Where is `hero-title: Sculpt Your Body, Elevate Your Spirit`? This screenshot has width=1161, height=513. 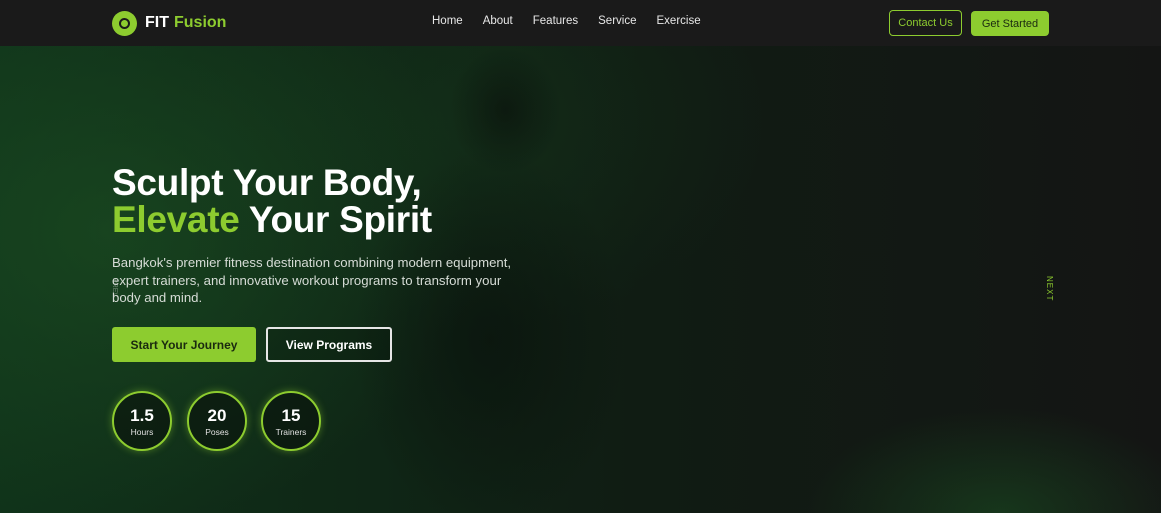
hero-title: Sculpt Your Body, Elevate Your Spirit is located at coordinates (272, 201).